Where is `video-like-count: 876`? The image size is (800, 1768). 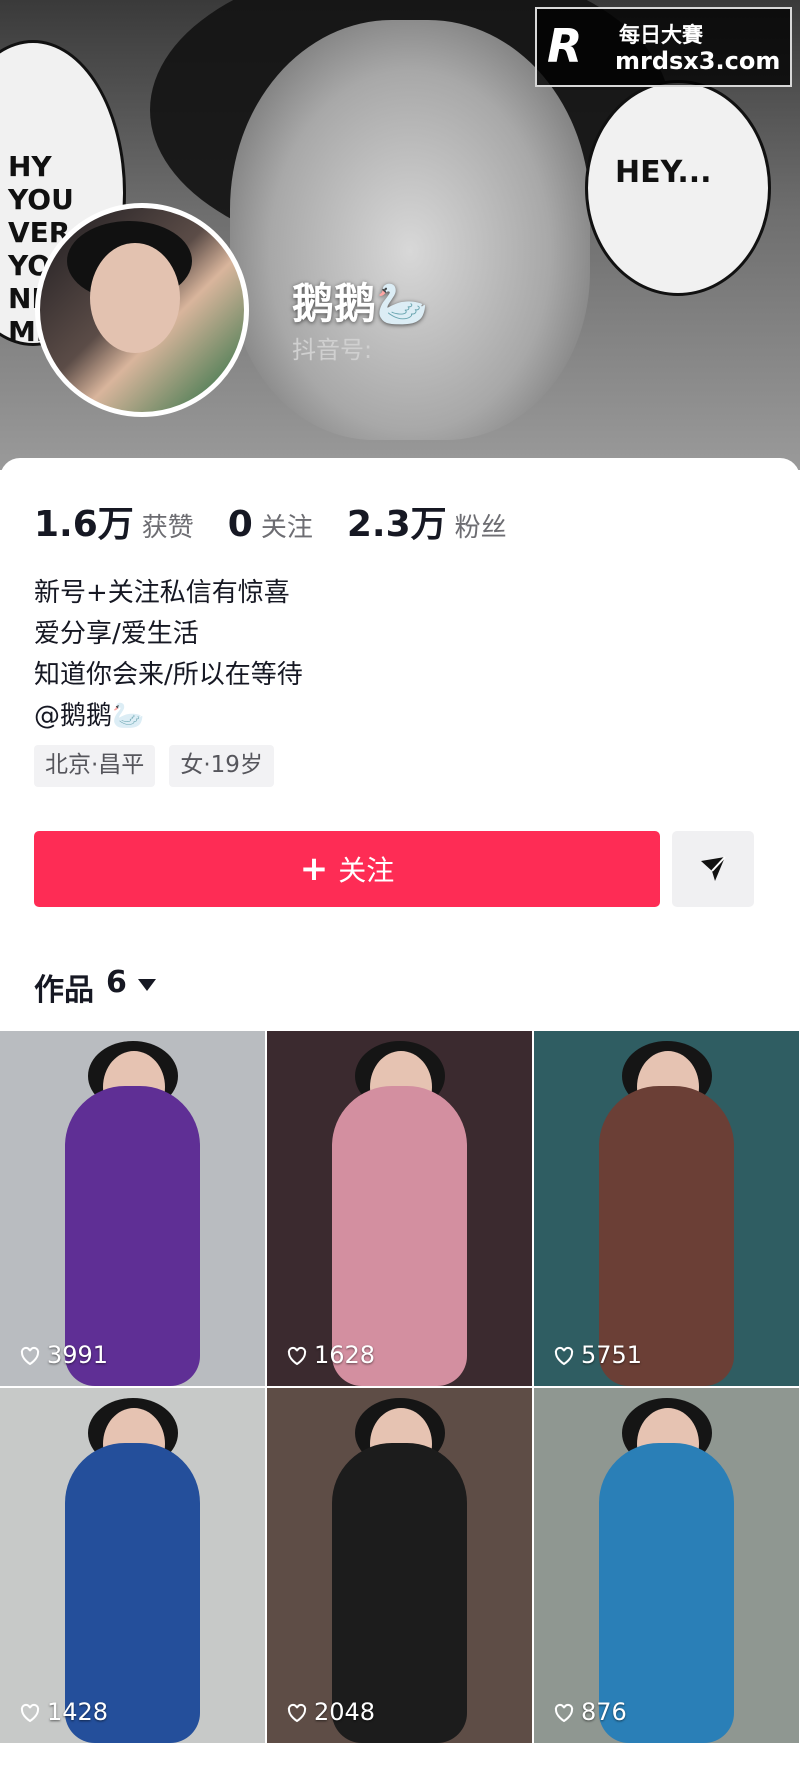
video-like-count: 876 is located at coordinates (589, 1712).